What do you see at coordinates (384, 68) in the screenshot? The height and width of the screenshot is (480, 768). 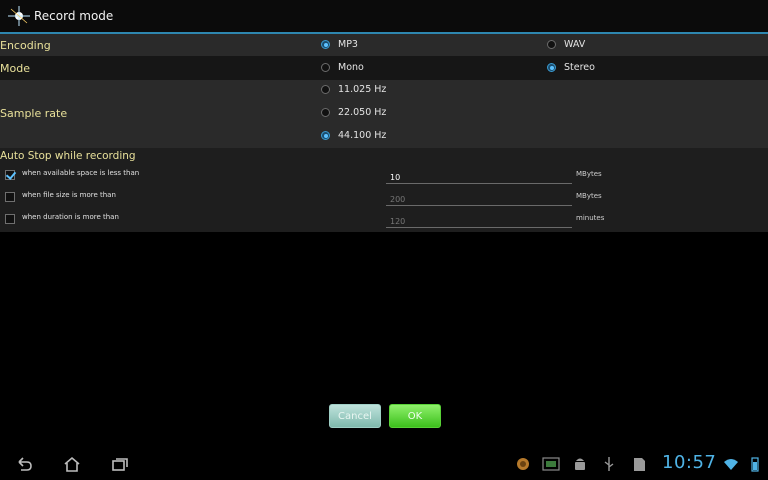 I see `mode-row: Mode Mono Stereo` at bounding box center [384, 68].